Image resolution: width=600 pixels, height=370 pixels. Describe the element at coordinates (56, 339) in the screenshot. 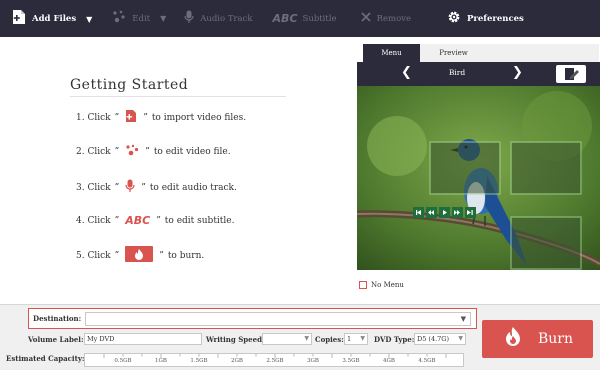

I see `volume-label: Volume Label:` at that location.